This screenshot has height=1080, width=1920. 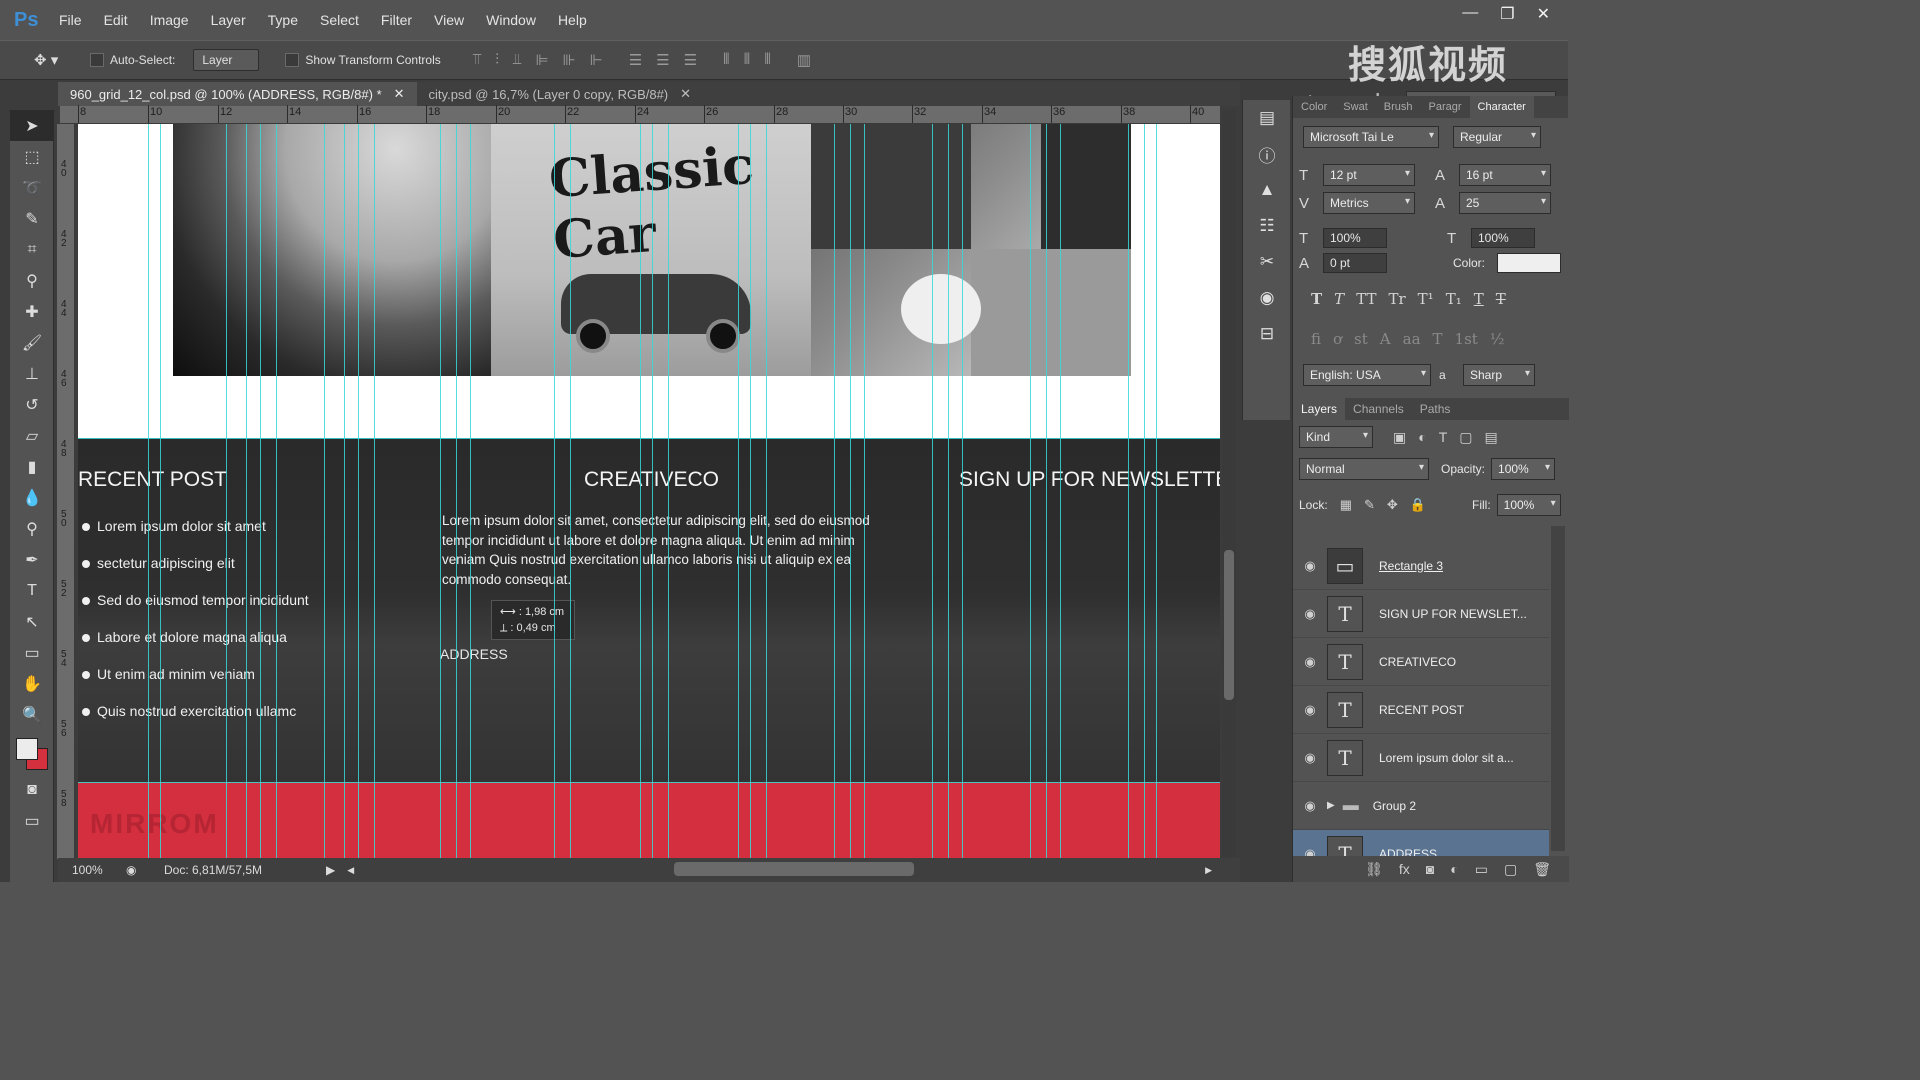 What do you see at coordinates (195, 684) in the screenshot?
I see `list-item: Ut enim ad minim veniam` at bounding box center [195, 684].